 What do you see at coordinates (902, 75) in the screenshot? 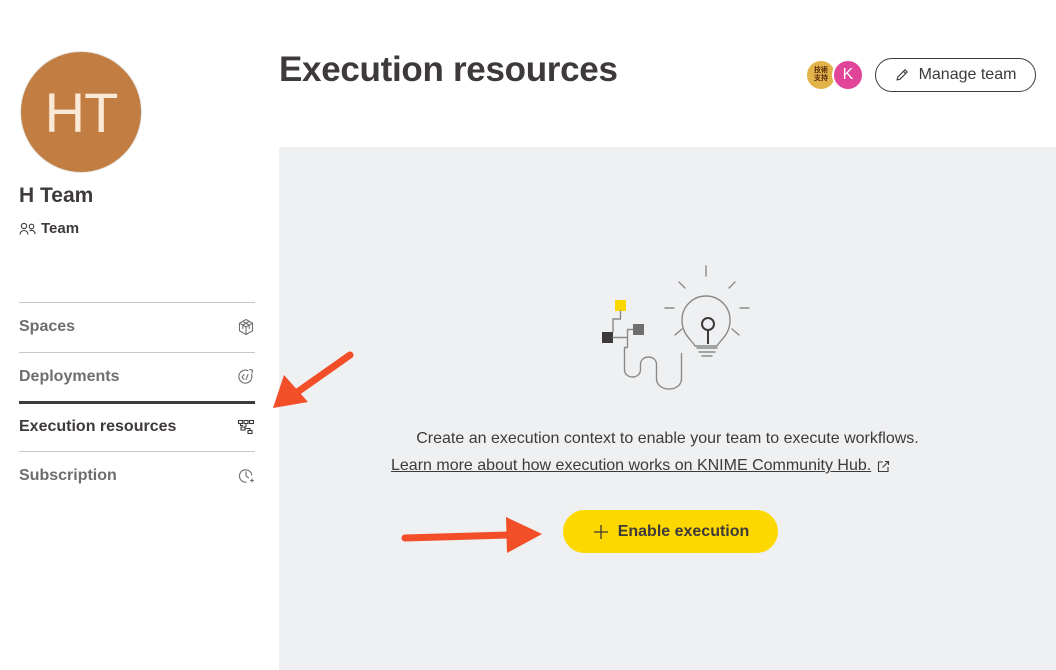
I see `pencil-icon` at bounding box center [902, 75].